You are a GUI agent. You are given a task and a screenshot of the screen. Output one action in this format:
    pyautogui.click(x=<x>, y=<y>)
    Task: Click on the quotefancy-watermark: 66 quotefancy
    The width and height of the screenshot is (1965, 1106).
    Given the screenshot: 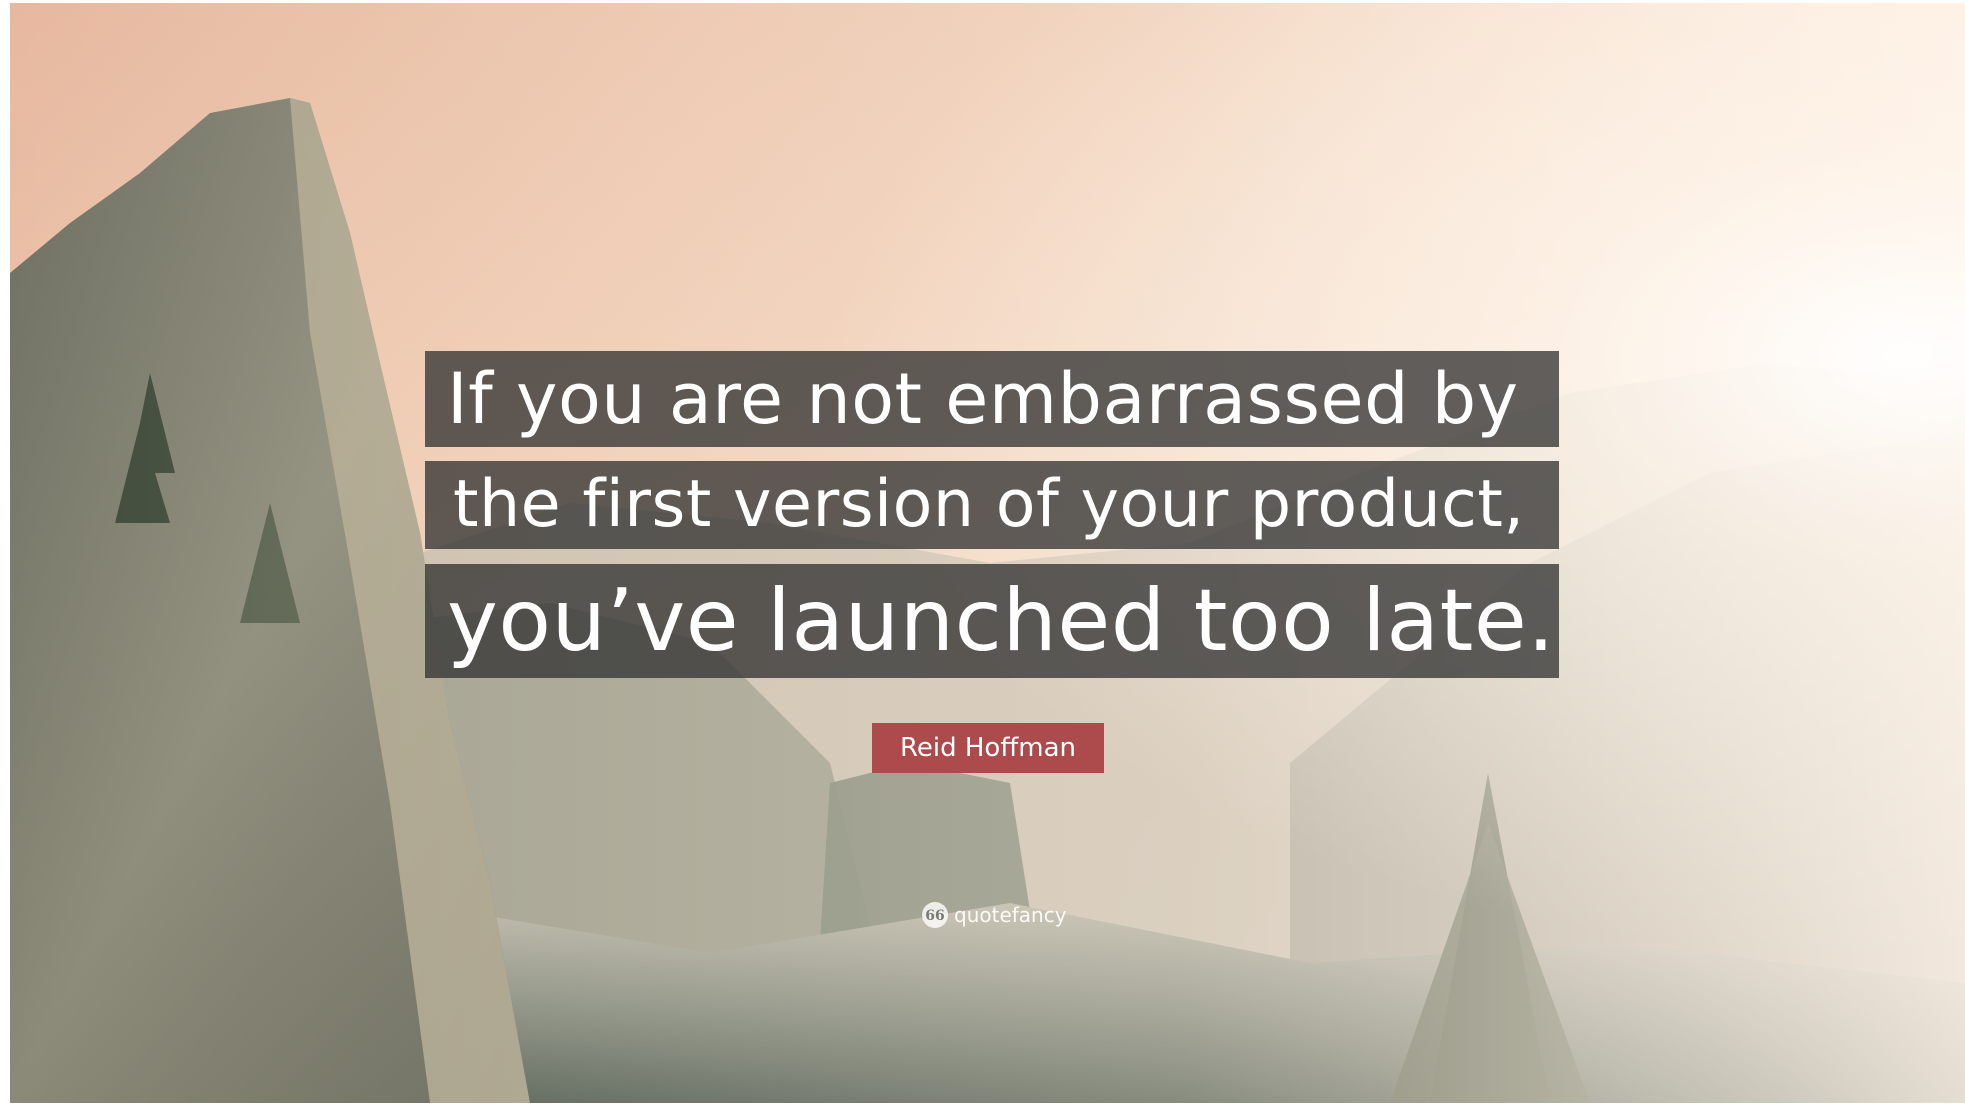 What is the action you would take?
    pyautogui.click(x=994, y=915)
    